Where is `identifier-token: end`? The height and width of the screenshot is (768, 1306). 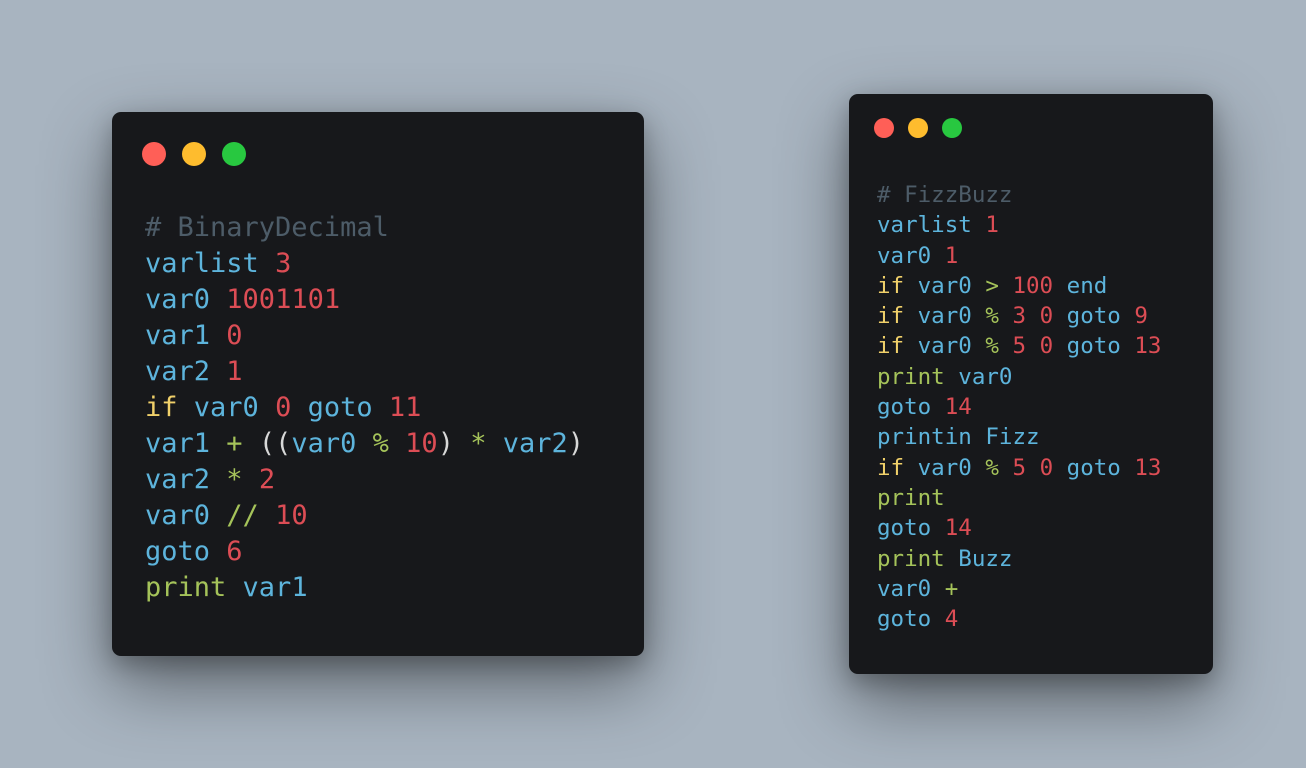 identifier-token: end is located at coordinates (1087, 285).